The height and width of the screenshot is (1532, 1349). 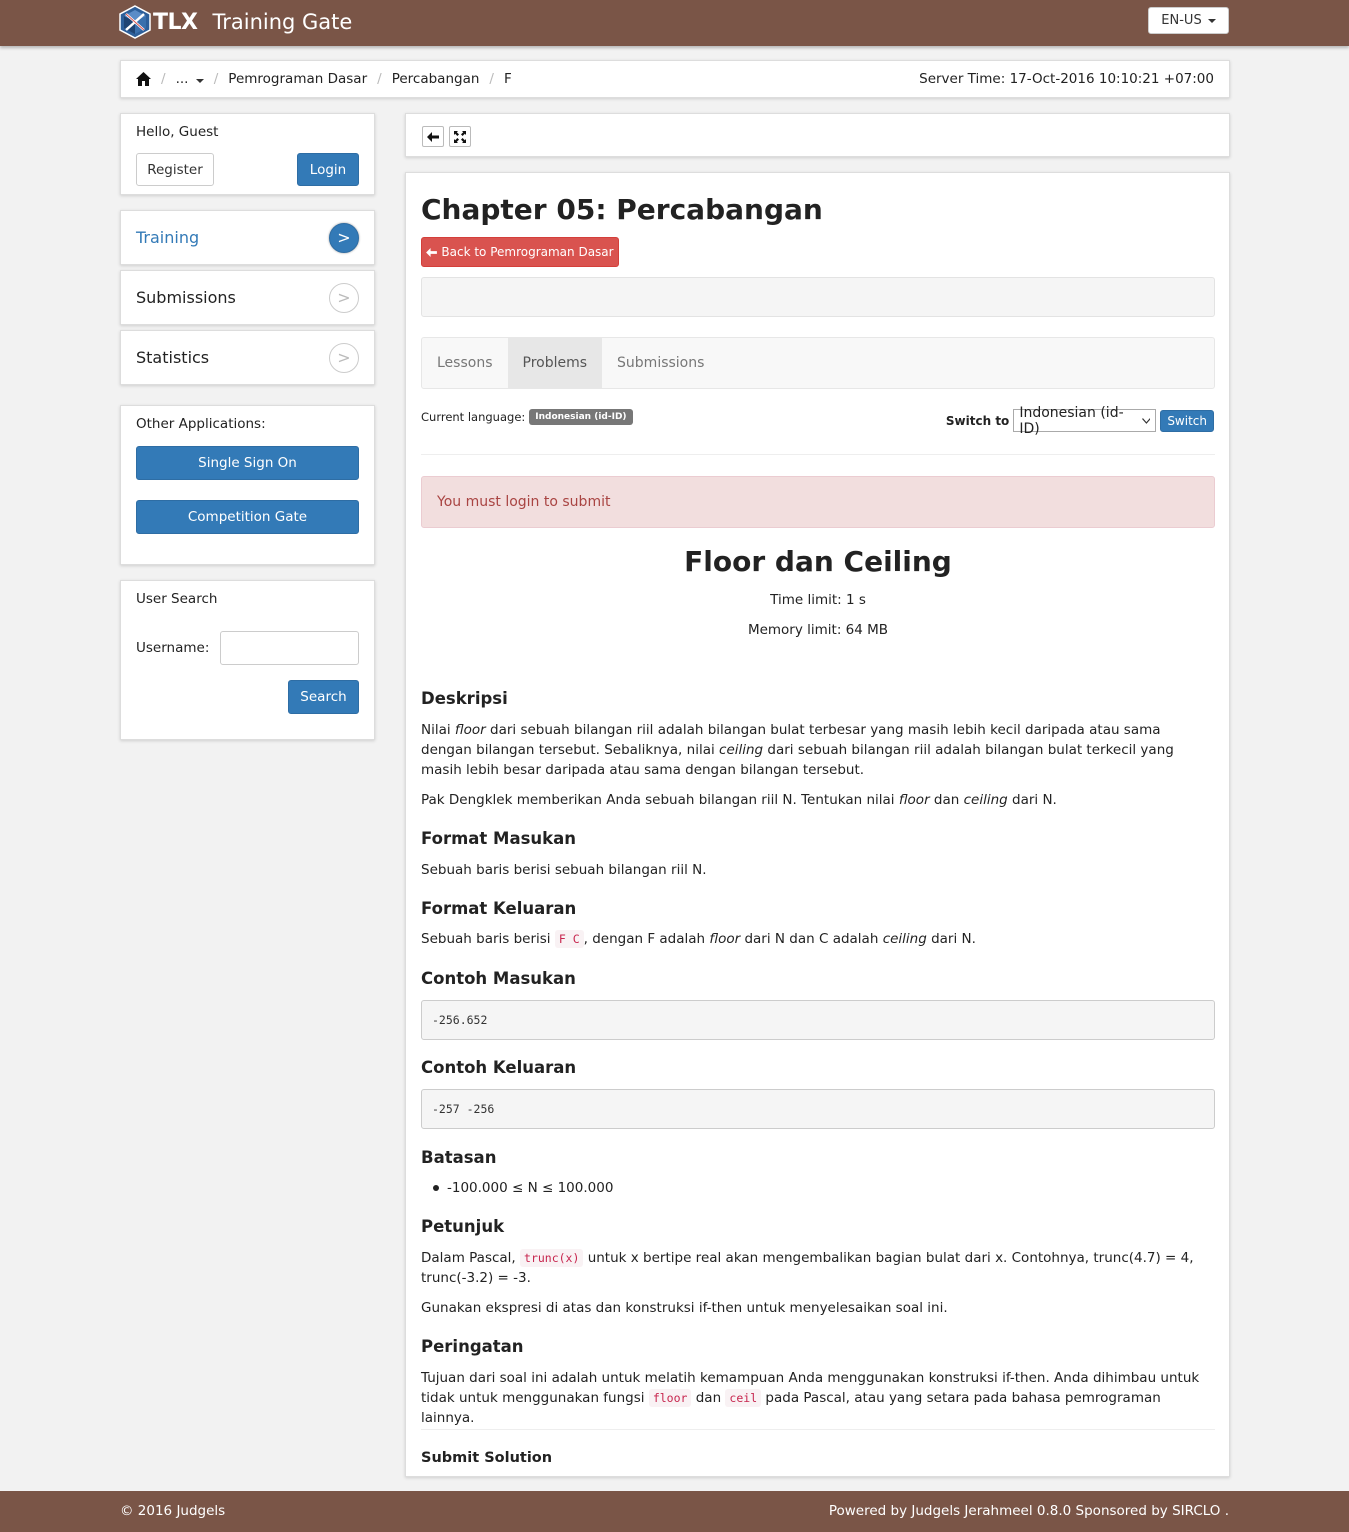 What do you see at coordinates (247, 517) in the screenshot?
I see `competition-gate-button: Competition Gate` at bounding box center [247, 517].